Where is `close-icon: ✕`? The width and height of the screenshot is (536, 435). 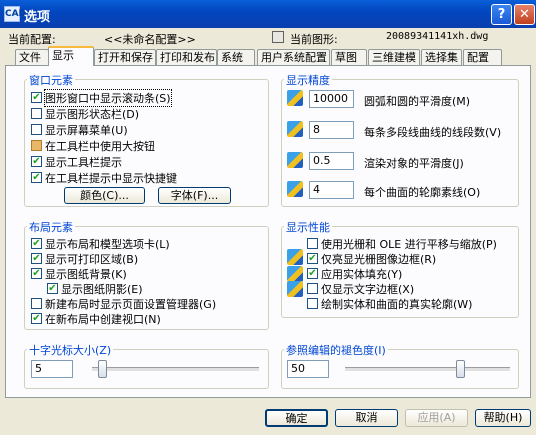 close-icon: ✕ is located at coordinates (524, 14).